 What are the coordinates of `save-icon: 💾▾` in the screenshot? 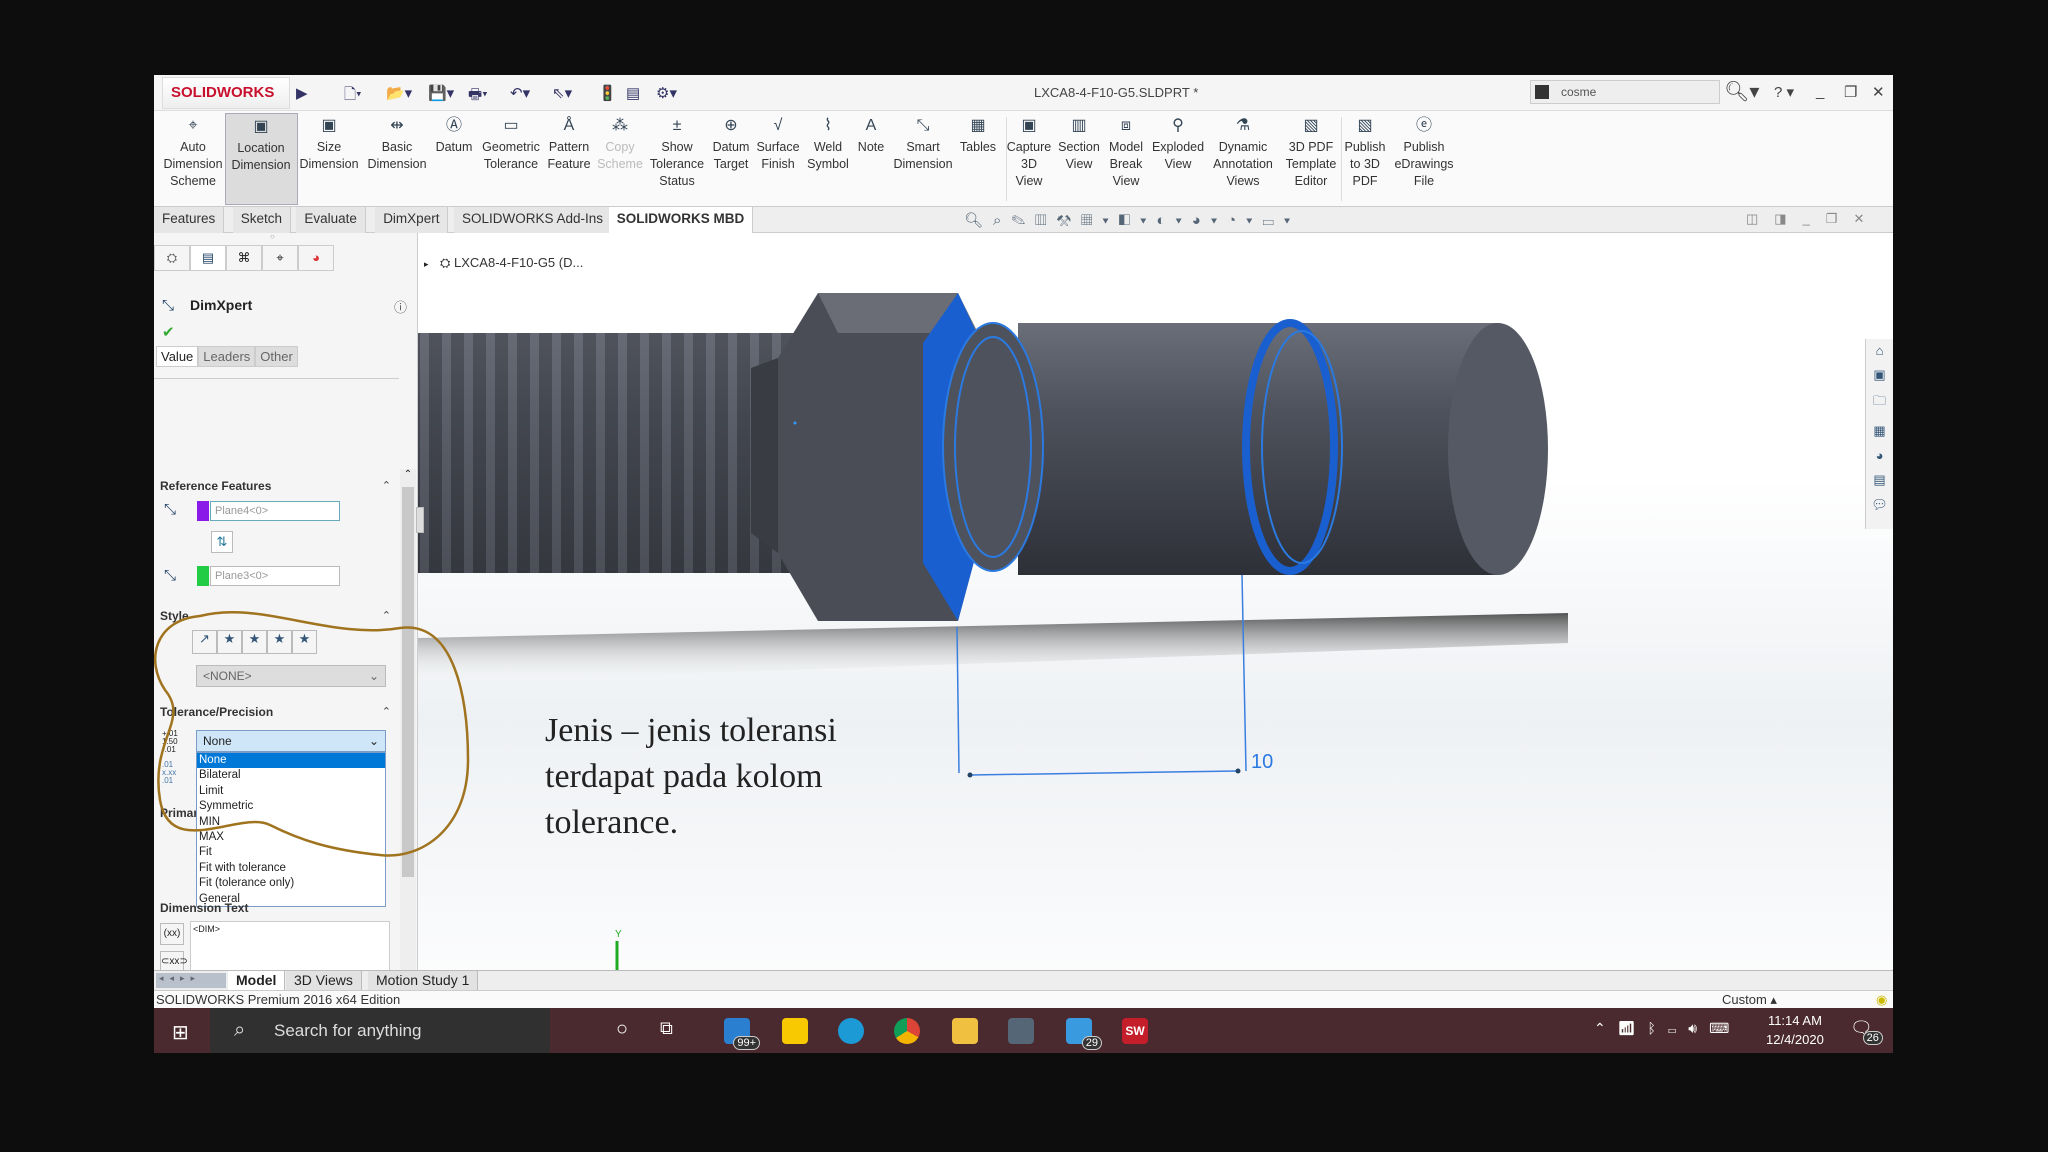 It's located at (441, 93).